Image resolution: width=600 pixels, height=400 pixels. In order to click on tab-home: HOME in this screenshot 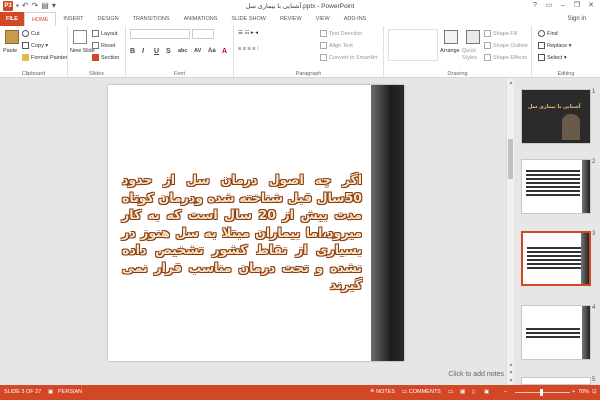, I will do `click(40, 19)`.